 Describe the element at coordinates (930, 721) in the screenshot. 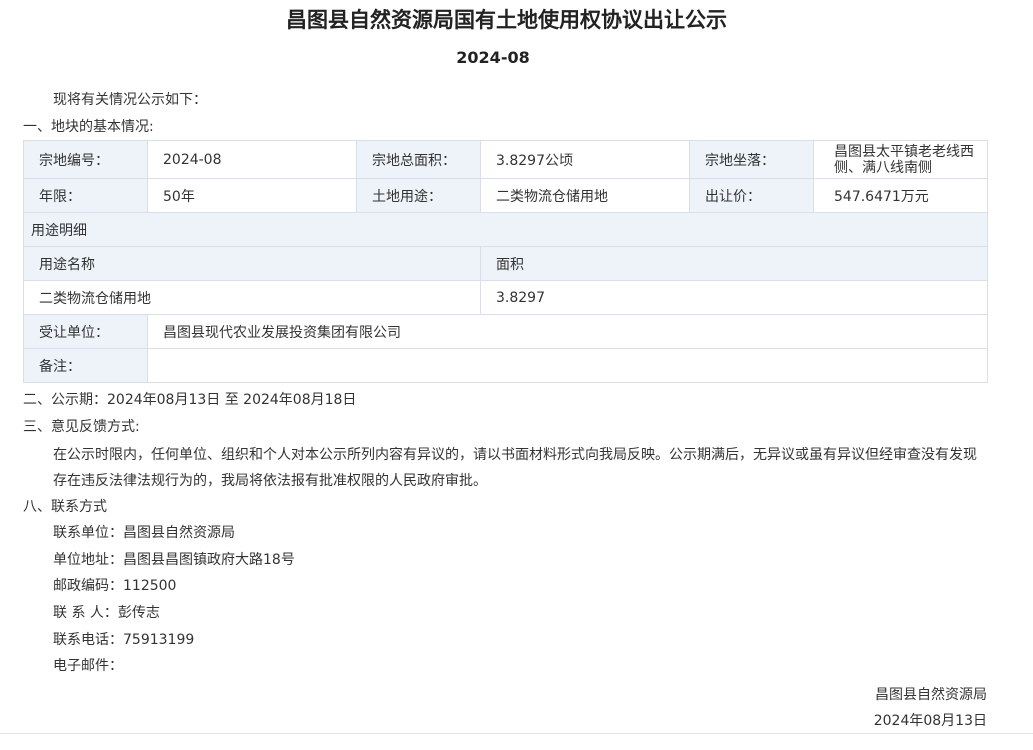

I see `signature-date: 2024年08月13日` at that location.